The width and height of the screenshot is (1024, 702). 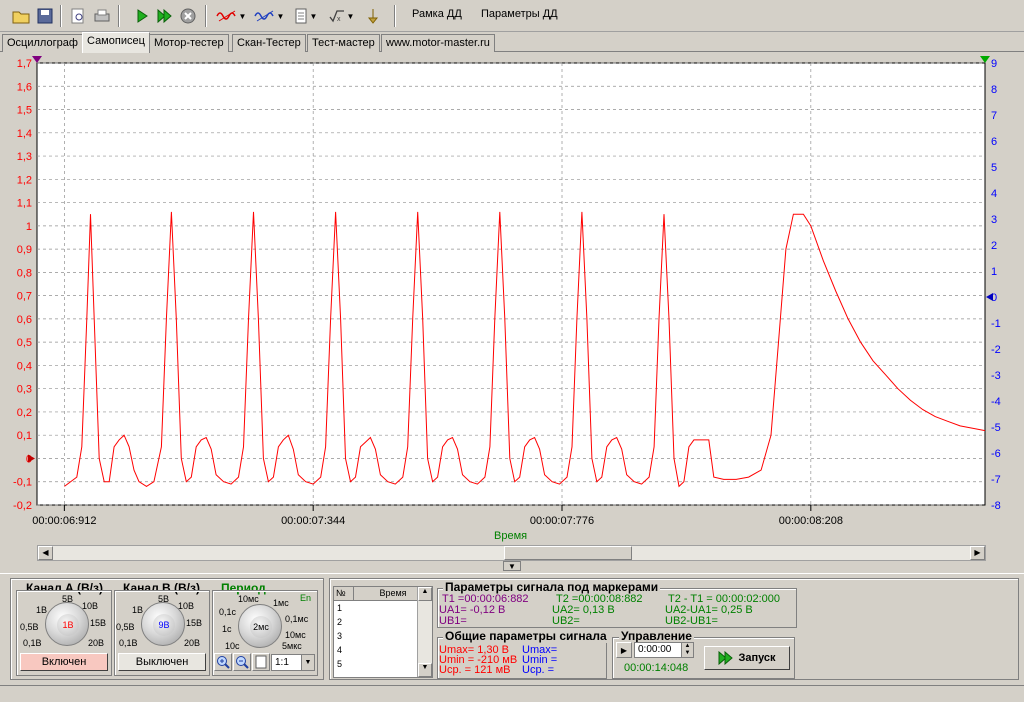 I want to click on channel-b-label-15v: 15В, so click(x=194, y=623).